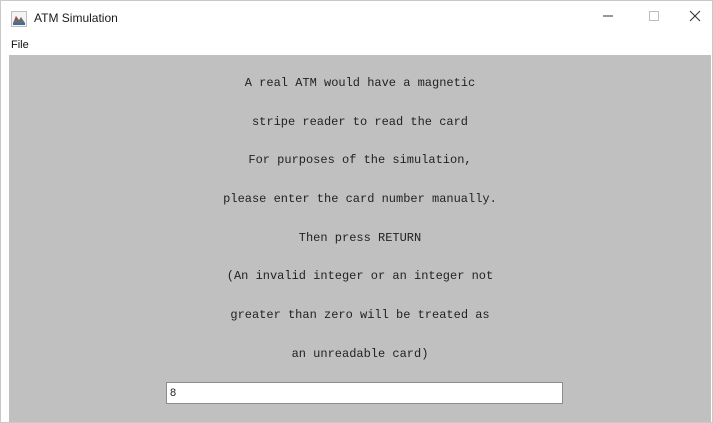  Describe the element at coordinates (364, 393) in the screenshot. I see `card-number-input` at that location.